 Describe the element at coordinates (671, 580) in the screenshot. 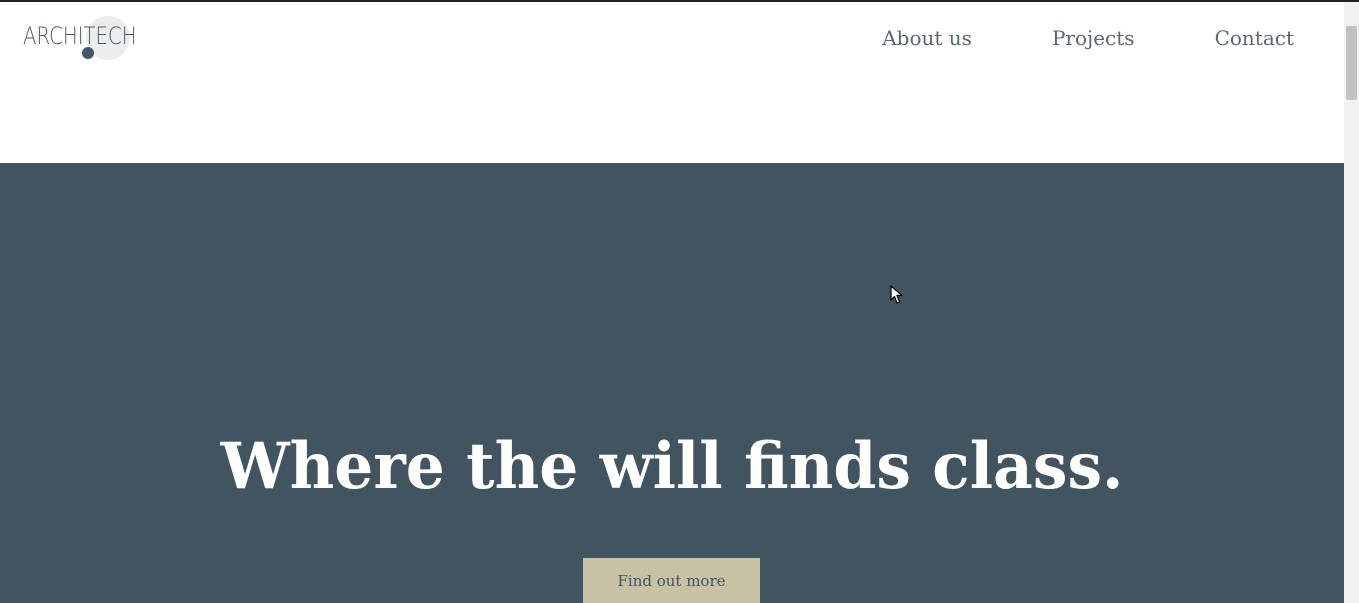

I see `find-out-more-button: Find out more` at that location.